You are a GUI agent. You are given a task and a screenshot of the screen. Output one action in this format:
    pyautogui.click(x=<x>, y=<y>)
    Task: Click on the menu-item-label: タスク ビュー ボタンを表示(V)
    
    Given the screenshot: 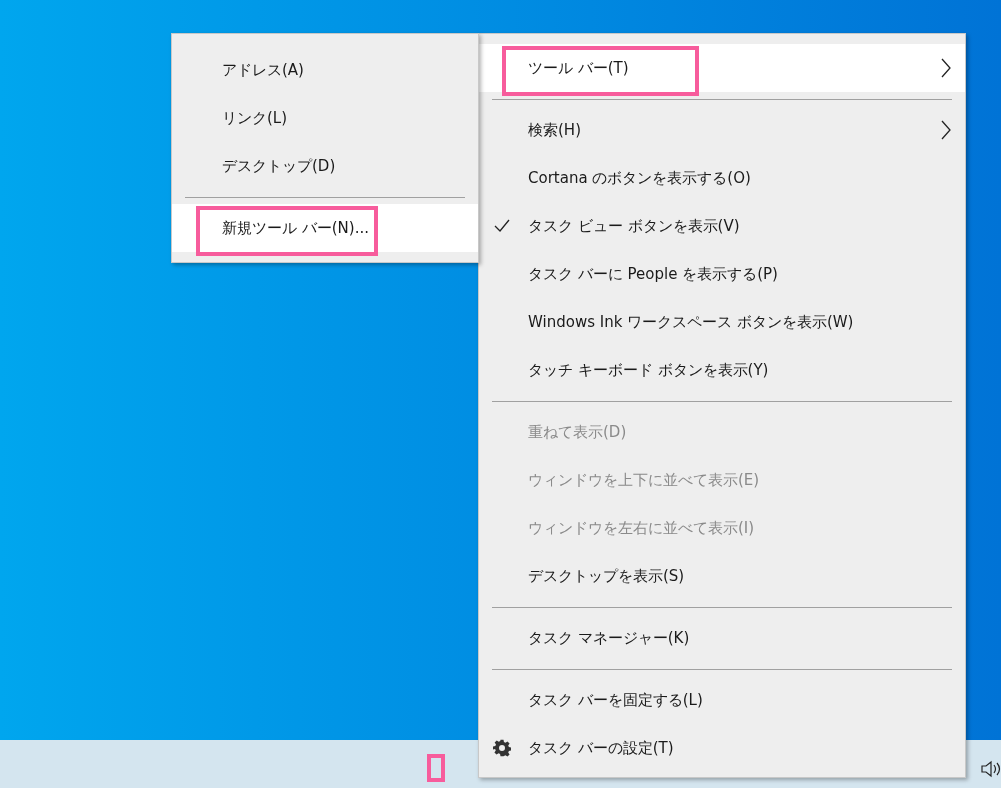 What is the action you would take?
    pyautogui.click(x=634, y=226)
    